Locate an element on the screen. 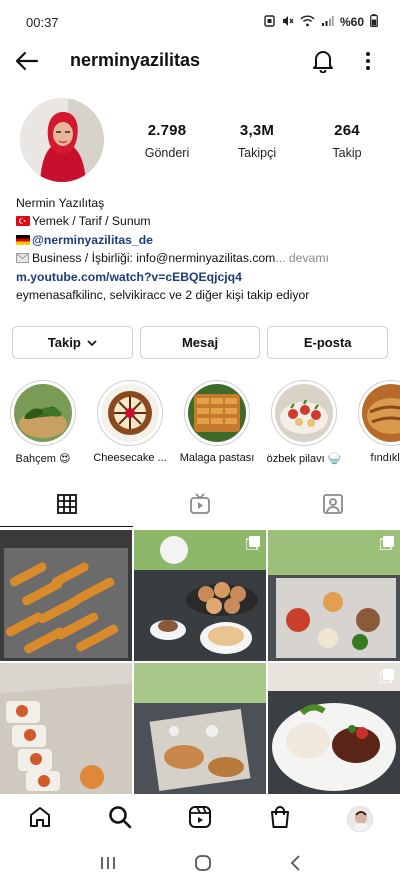  tab-posts-grid is located at coordinates (67, 506).